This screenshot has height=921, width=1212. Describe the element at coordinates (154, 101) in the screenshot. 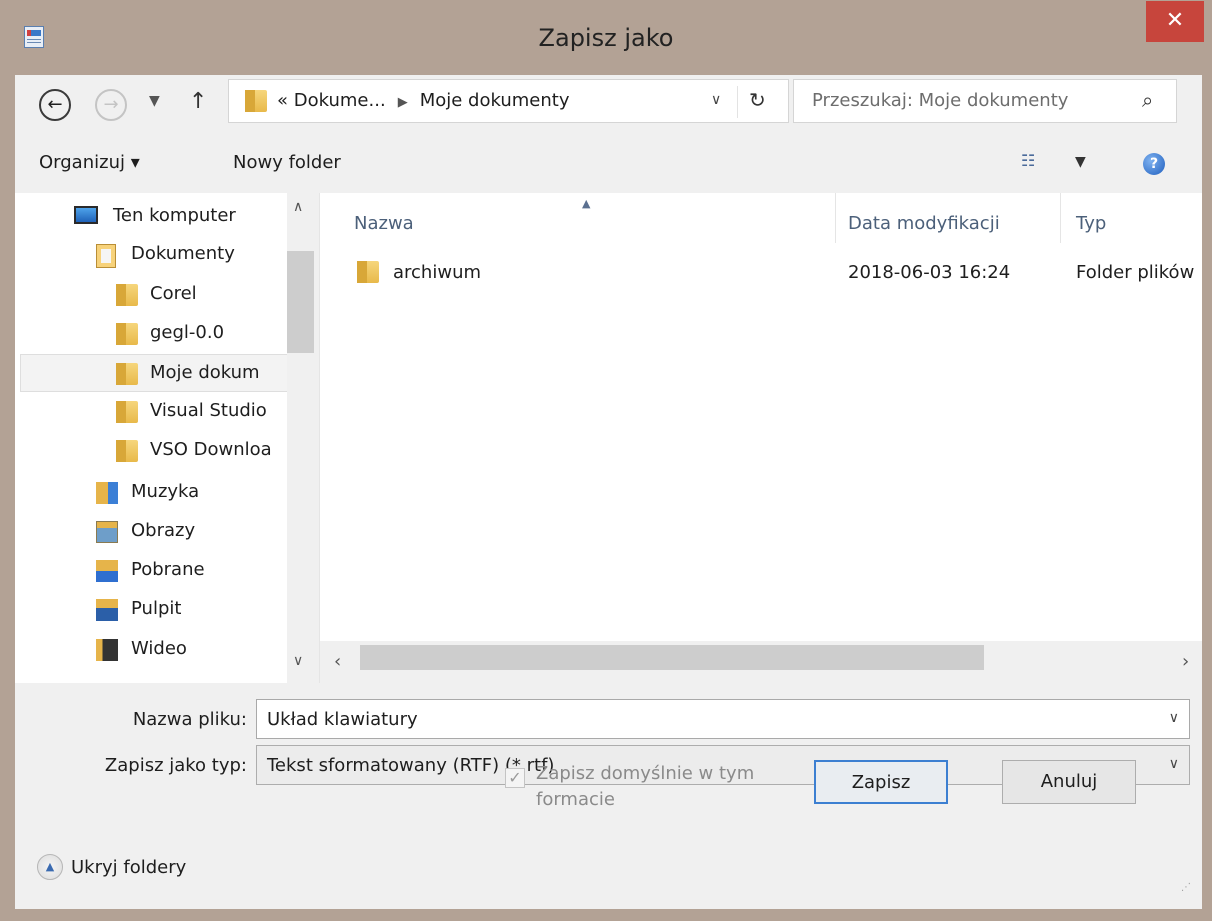

I see `recent-locations-dropdown: ▼` at that location.